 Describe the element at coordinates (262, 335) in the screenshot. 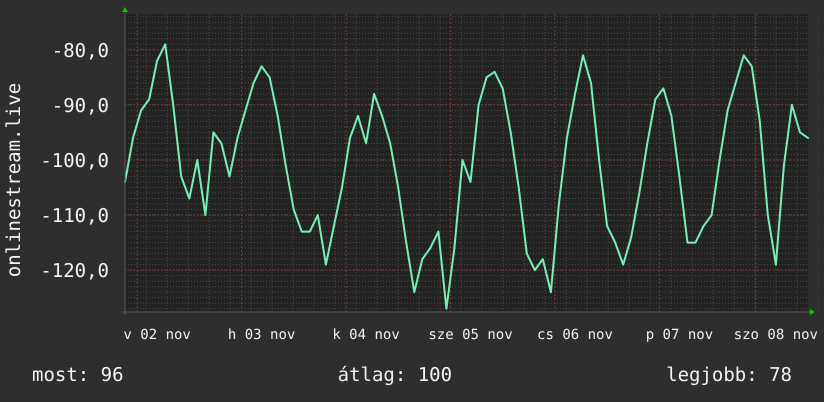

I see `axis-label: h 03 nov` at that location.